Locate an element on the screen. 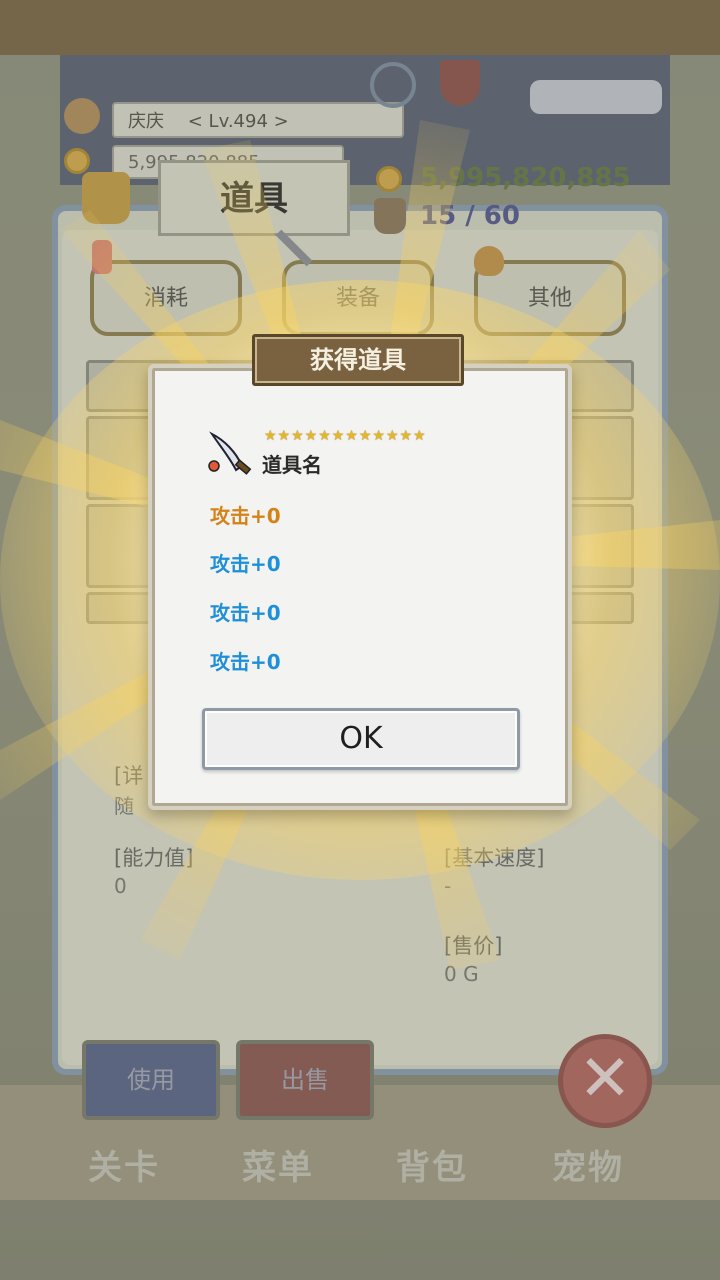  item-name: 道具名 is located at coordinates (292, 465).